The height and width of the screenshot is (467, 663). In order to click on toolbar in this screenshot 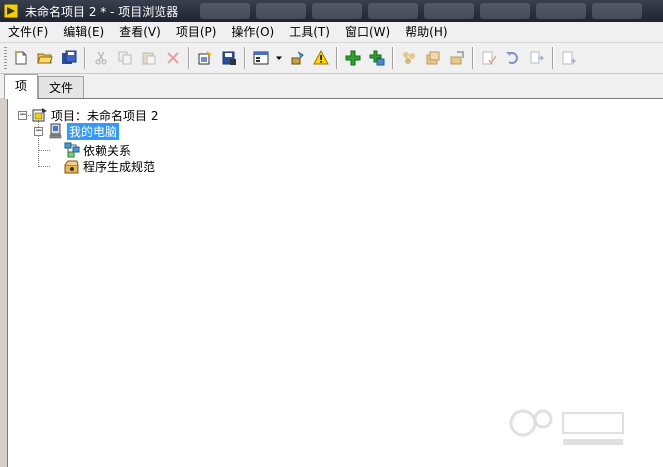, I will do `click(331, 58)`.